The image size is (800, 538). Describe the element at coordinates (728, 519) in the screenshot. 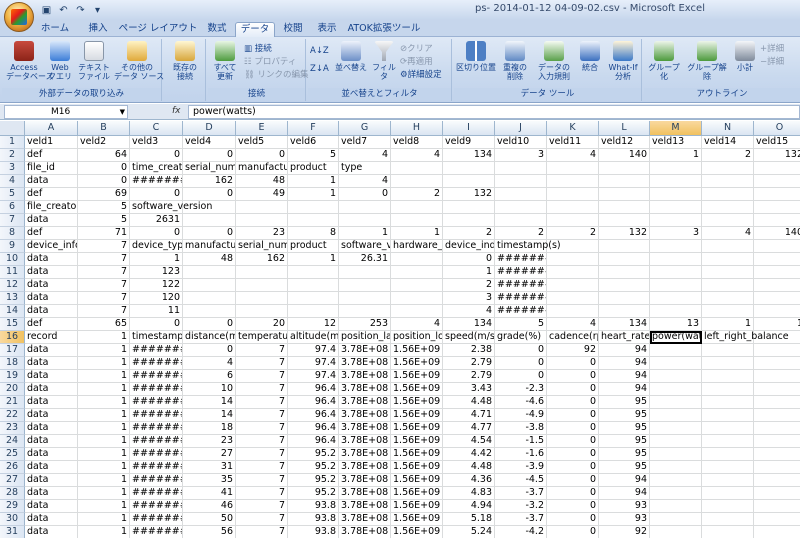

I see `cell-N30` at that location.